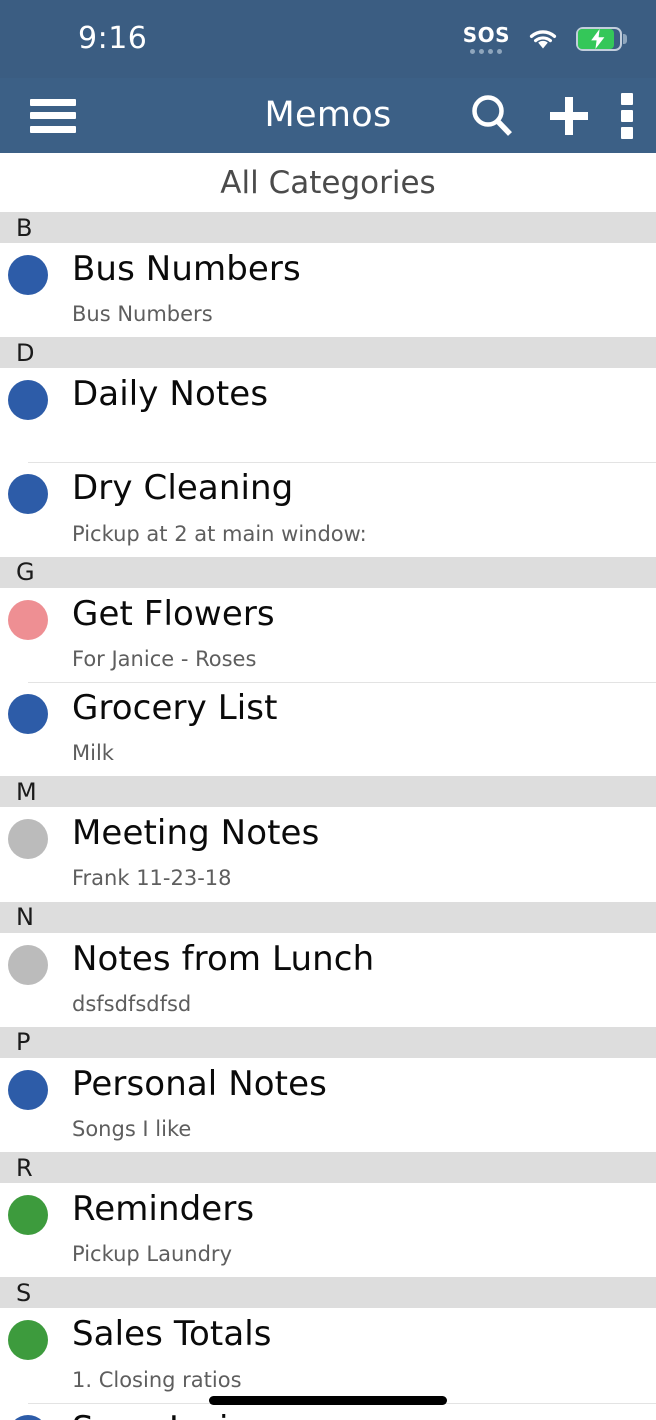 The width and height of the screenshot is (656, 1420). Describe the element at coordinates (170, 394) in the screenshot. I see `memo-title: Daily Notes` at that location.